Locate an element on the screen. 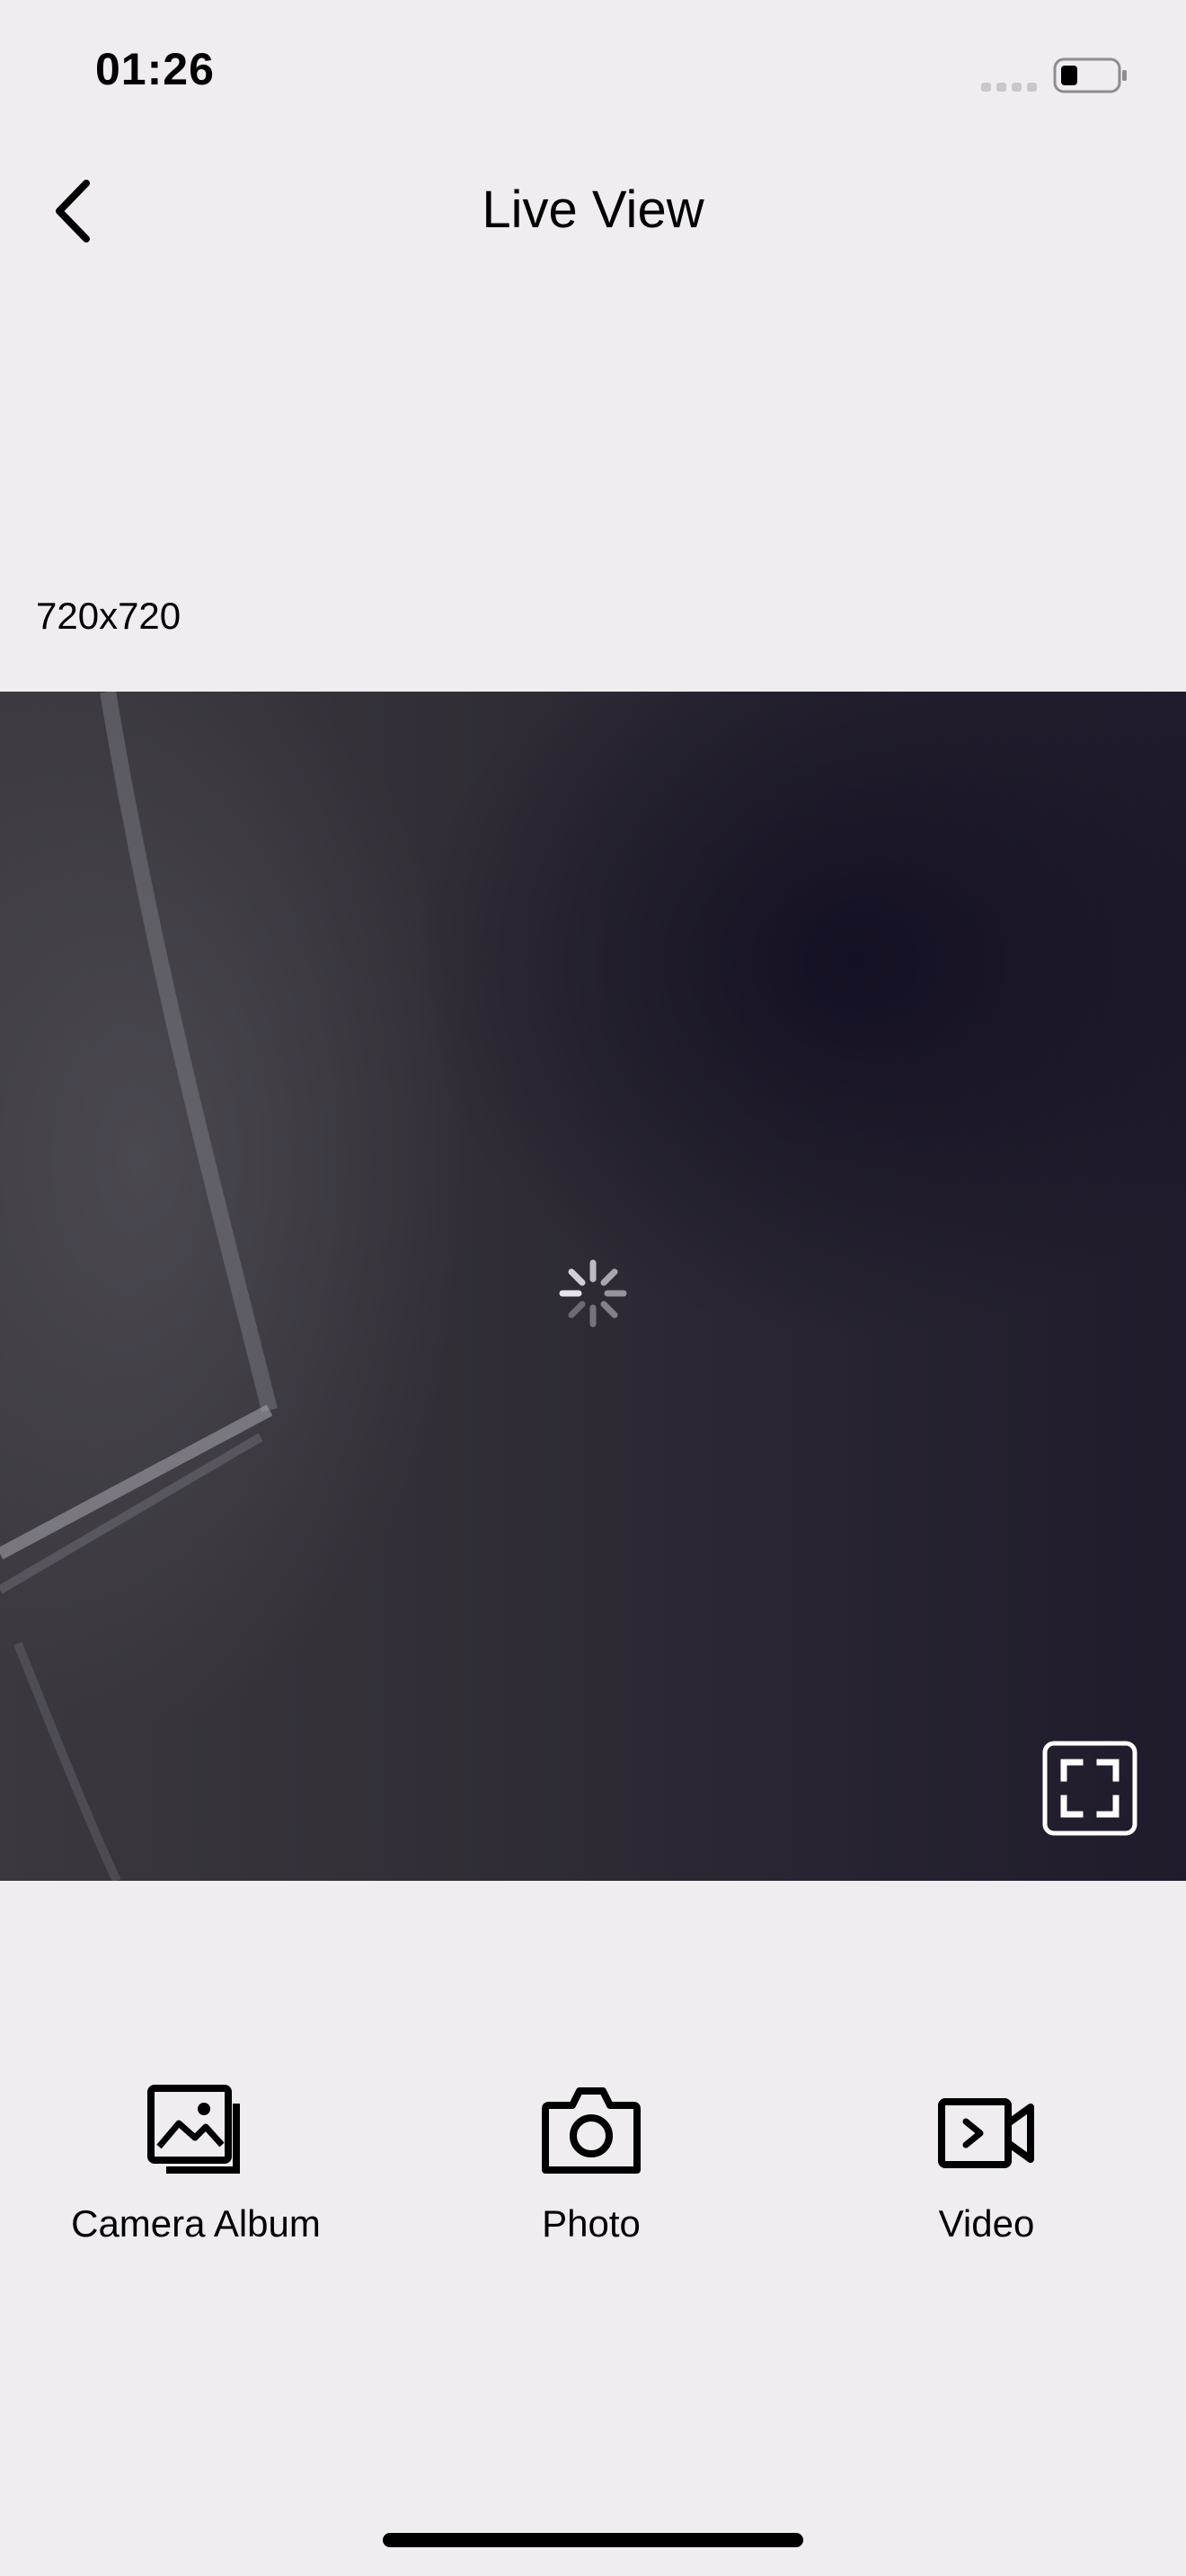 The width and height of the screenshot is (1186, 2576). camera-icon is located at coordinates (591, 2130).